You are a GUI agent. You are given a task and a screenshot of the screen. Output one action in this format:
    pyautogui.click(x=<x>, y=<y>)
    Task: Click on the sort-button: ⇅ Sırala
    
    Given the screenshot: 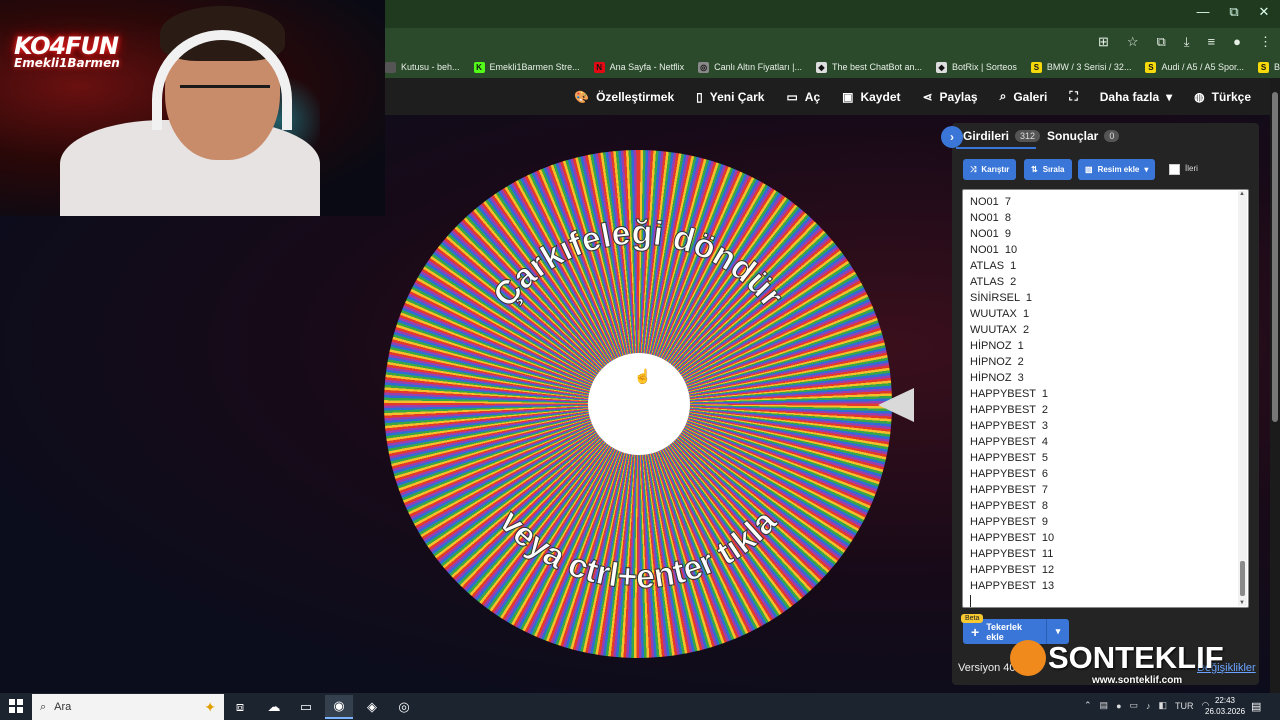 What is the action you would take?
    pyautogui.click(x=1048, y=169)
    